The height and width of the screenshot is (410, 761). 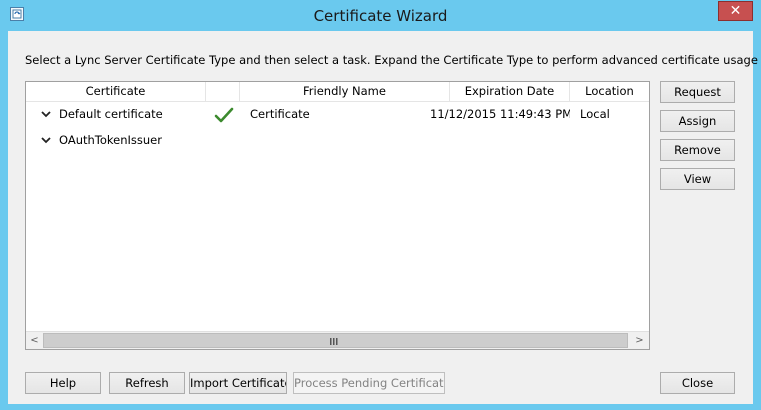 I want to click on cell-expiration-date: 11/12/2015 11:49:43 PM, so click(x=500, y=114).